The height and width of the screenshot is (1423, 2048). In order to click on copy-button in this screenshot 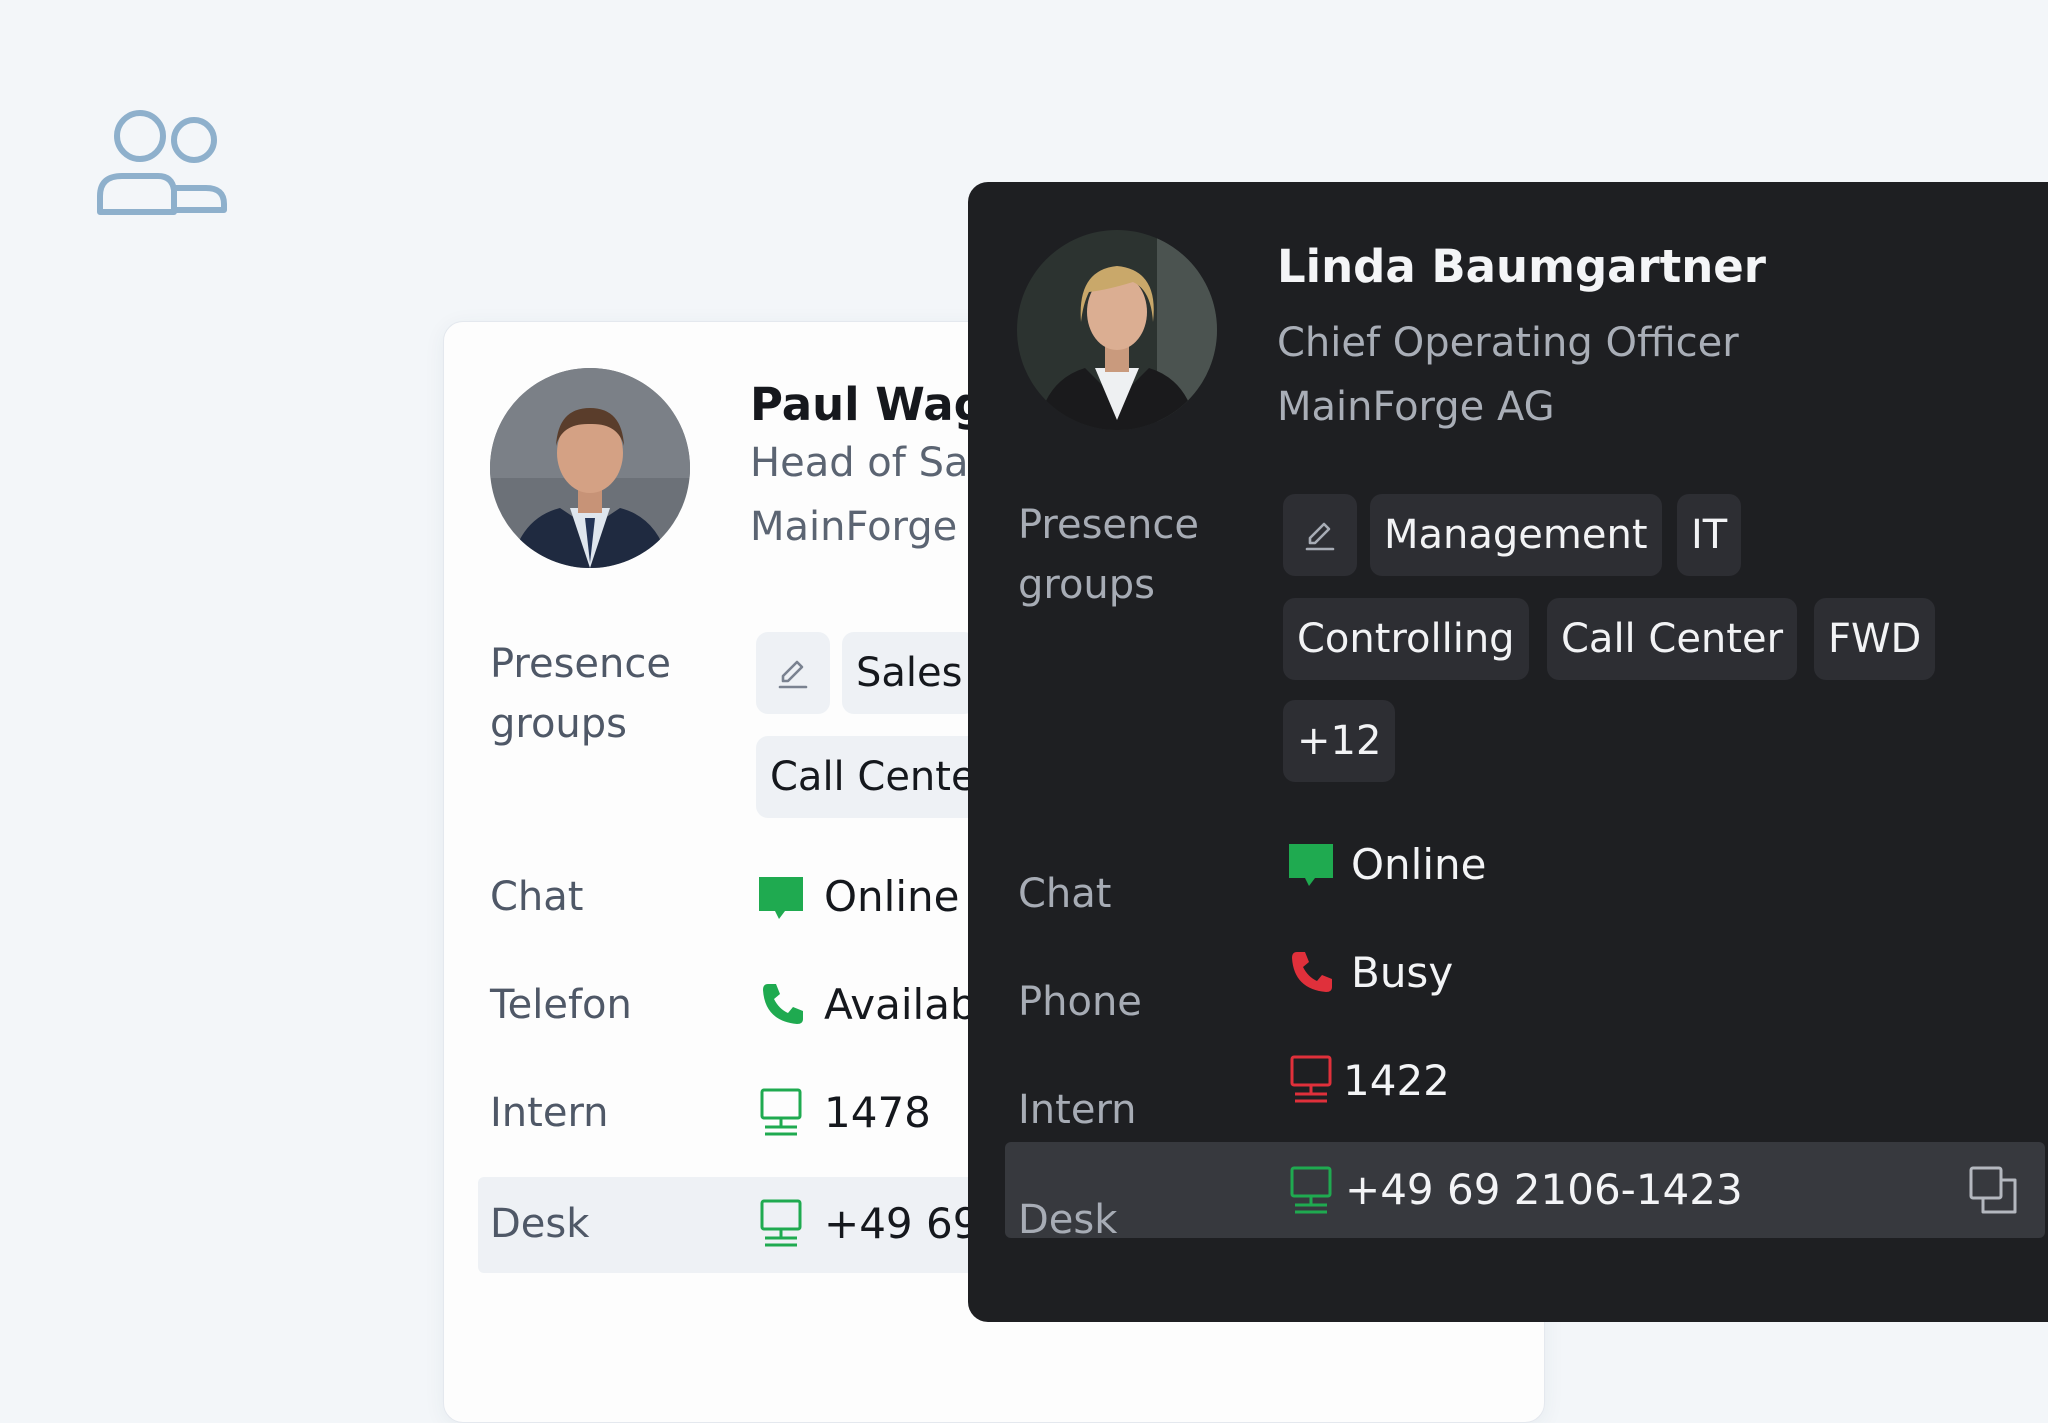, I will do `click(1993, 1190)`.